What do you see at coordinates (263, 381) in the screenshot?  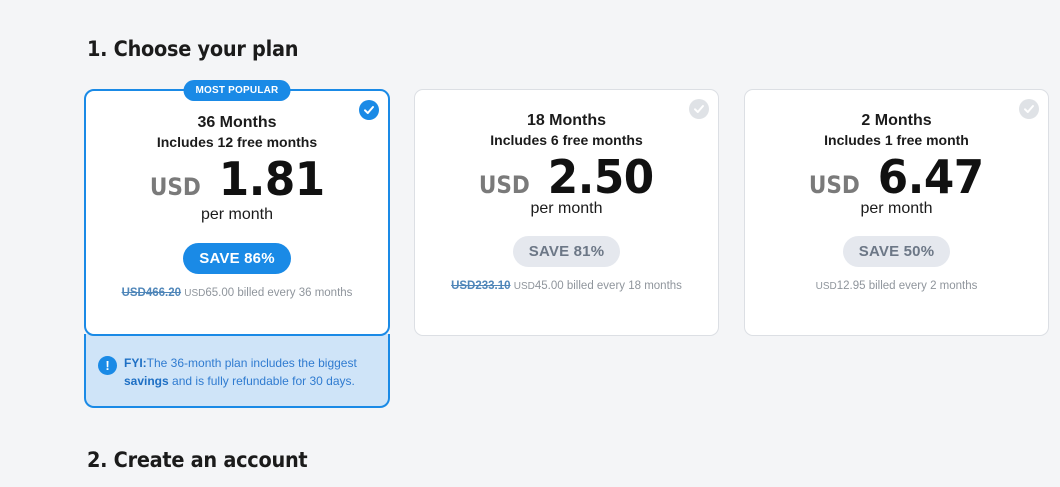 I see `fyi-text-after: and is fully refundable for 30 days.` at bounding box center [263, 381].